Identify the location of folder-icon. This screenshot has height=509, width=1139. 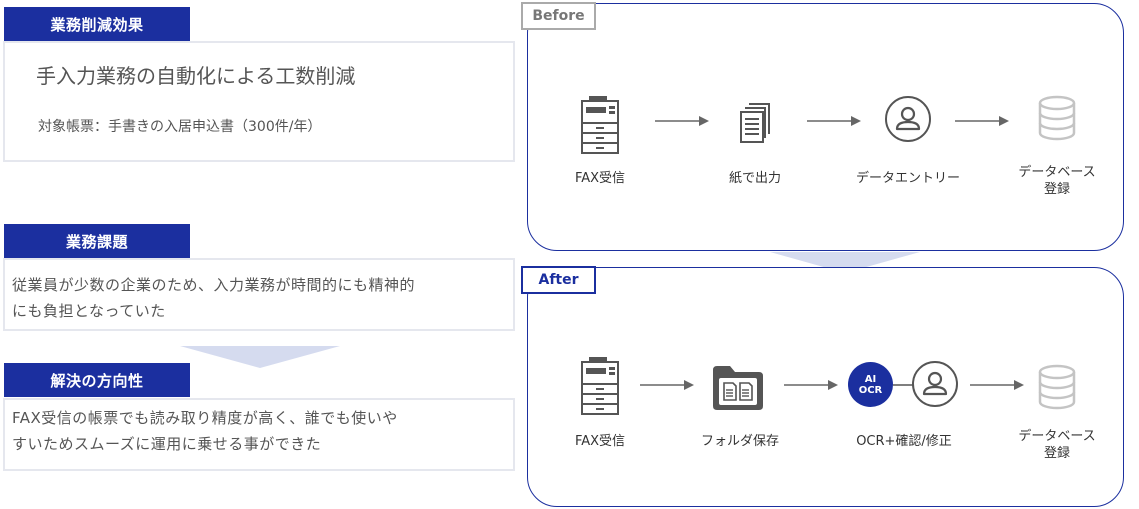
(738, 388).